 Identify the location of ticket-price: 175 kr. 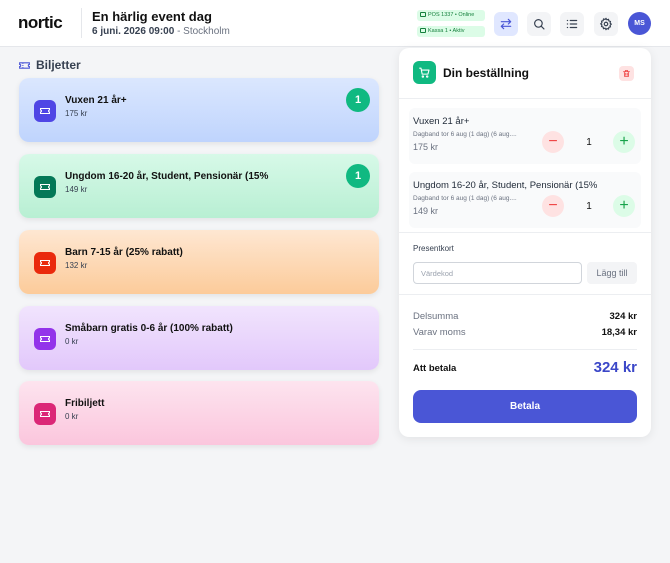
(76, 113).